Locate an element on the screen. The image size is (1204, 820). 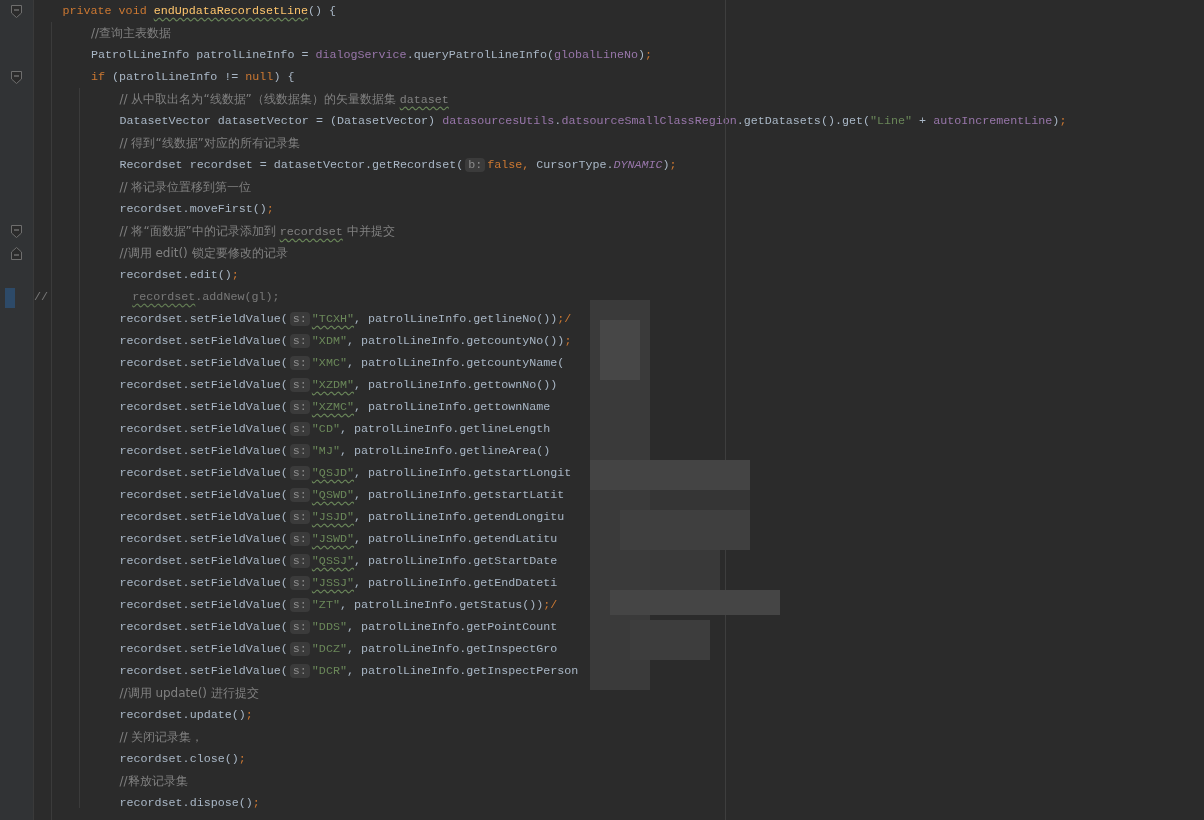
code-line: recordset.setFieldValue( s: "DCR", patrolLineInfo.getInspectPerson is located at coordinates (349, 671).